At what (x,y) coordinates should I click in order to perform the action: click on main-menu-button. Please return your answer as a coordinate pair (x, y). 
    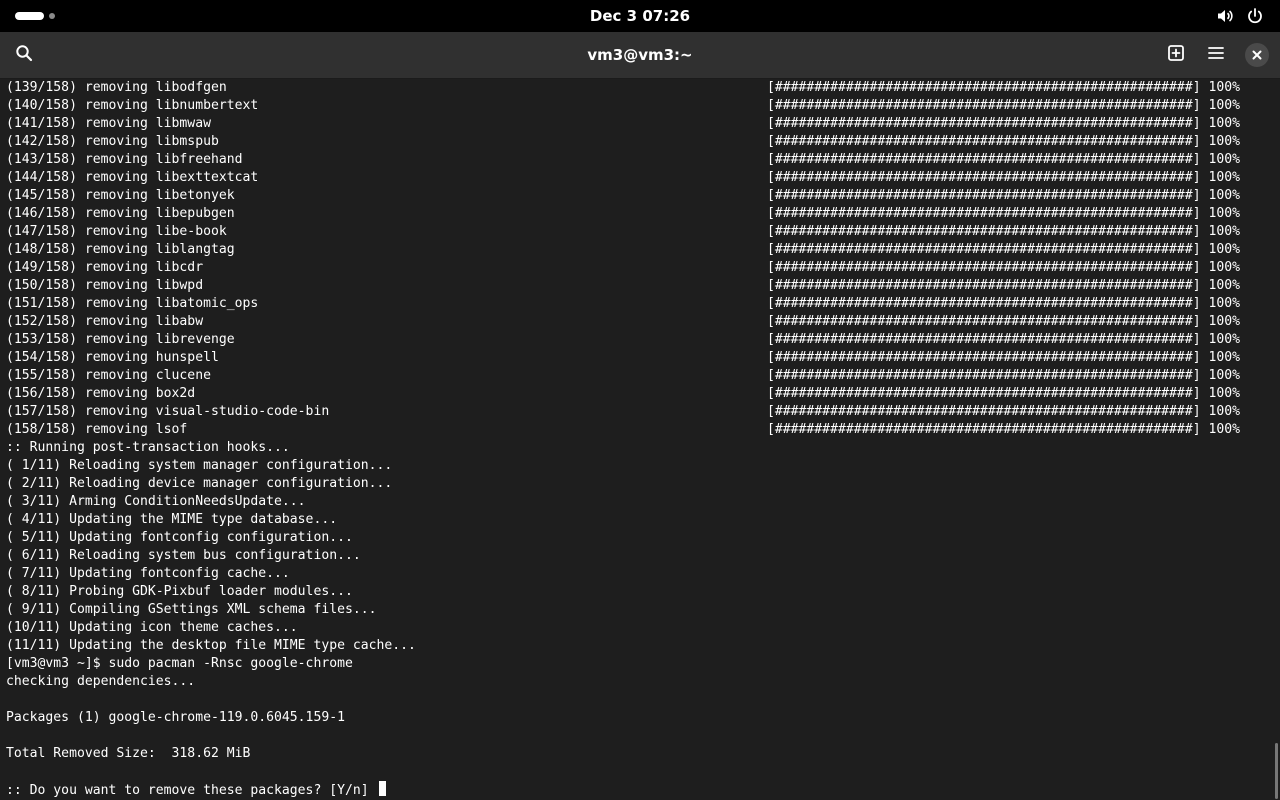
    Looking at the image, I should click on (1216, 55).